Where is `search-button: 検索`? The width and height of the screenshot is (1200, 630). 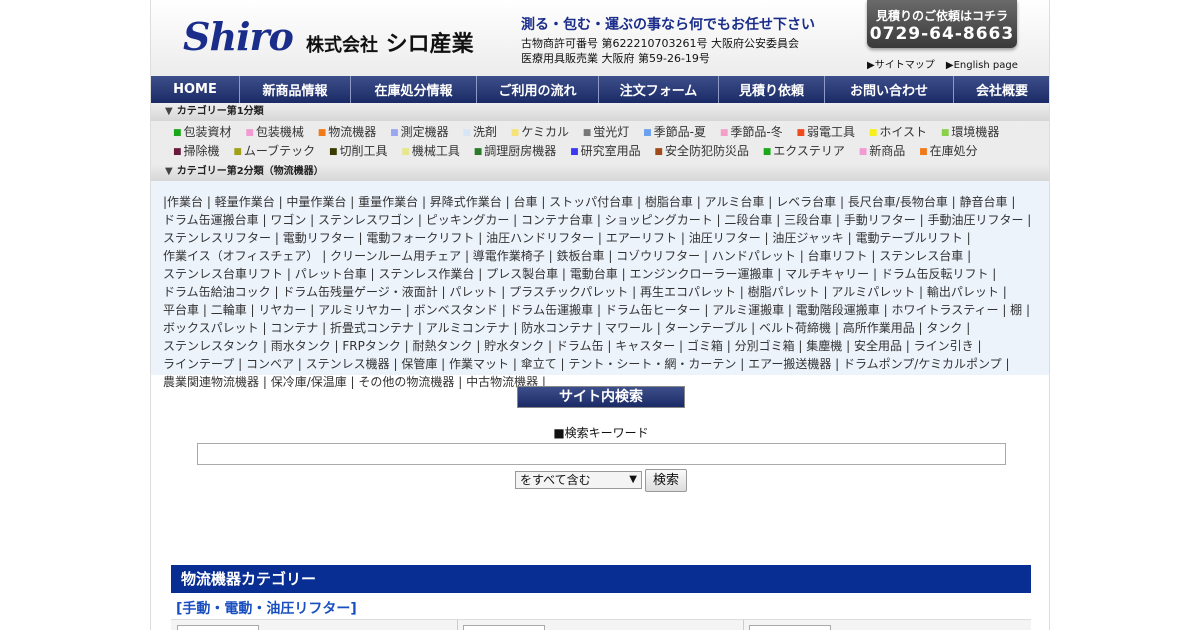
search-button: 検索 is located at coordinates (666, 480).